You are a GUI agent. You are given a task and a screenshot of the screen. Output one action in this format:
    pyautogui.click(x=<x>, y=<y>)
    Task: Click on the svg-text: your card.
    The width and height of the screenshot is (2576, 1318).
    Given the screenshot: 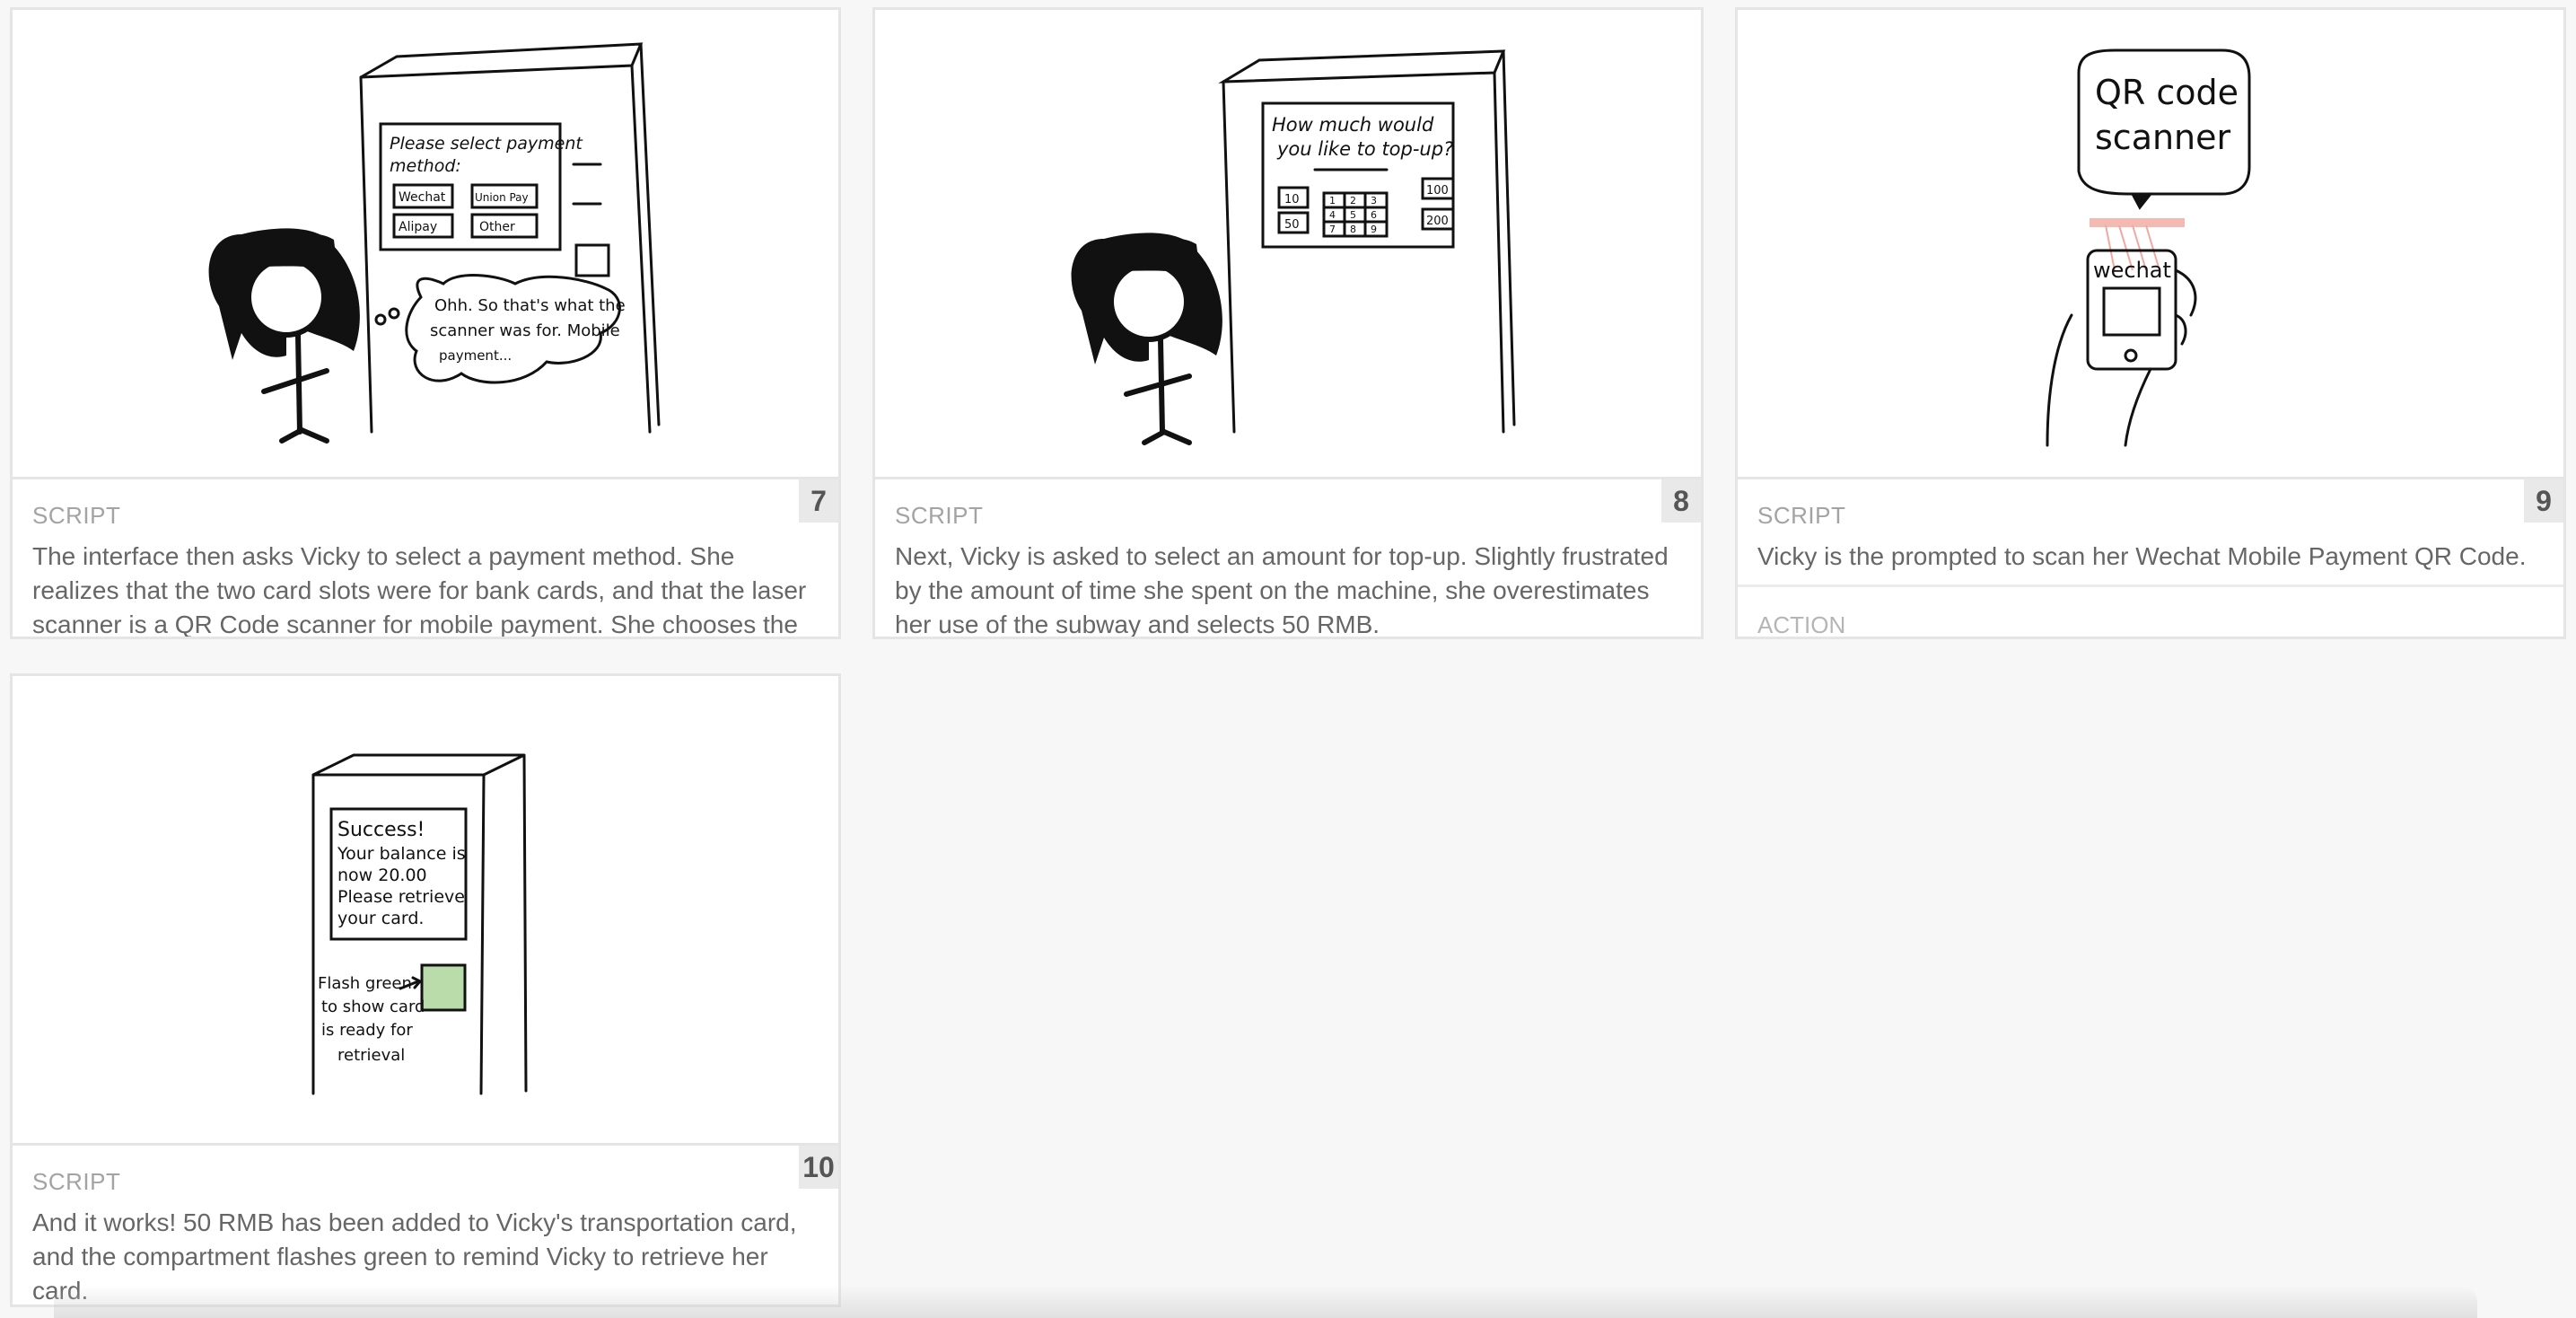 What is the action you would take?
    pyautogui.click(x=380, y=918)
    